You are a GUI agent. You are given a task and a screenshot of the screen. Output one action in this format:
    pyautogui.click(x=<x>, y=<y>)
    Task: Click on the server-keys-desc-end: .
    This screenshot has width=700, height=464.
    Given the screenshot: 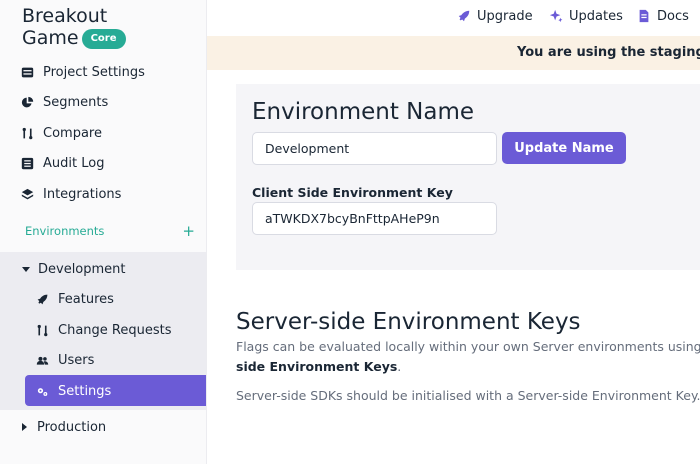 What is the action you would take?
    pyautogui.click(x=399, y=366)
    